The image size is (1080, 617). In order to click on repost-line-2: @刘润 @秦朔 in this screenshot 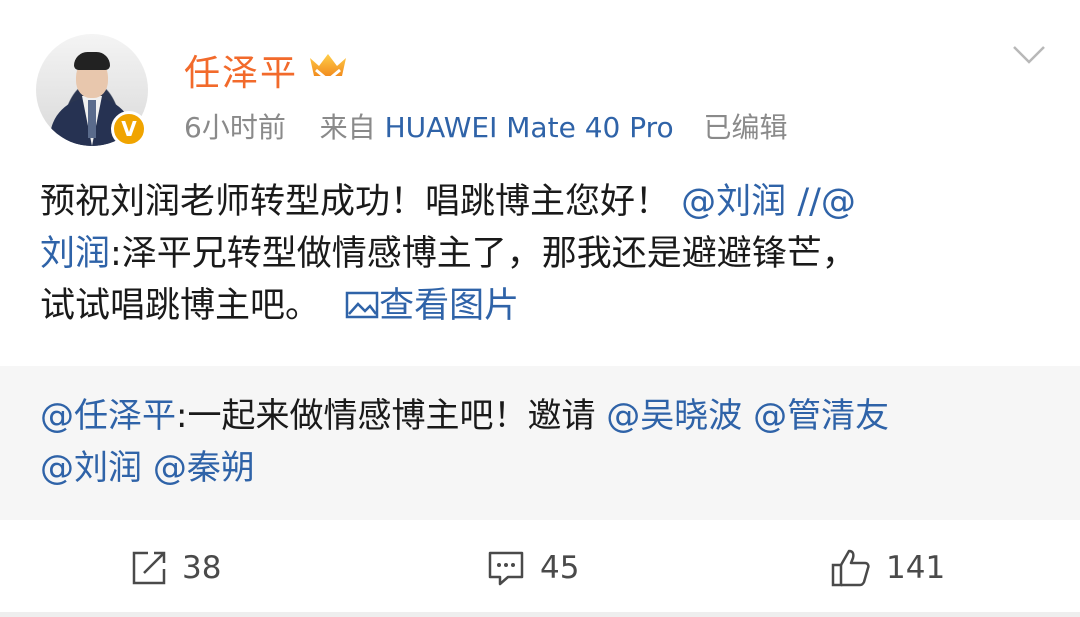, I will do `click(545, 468)`.